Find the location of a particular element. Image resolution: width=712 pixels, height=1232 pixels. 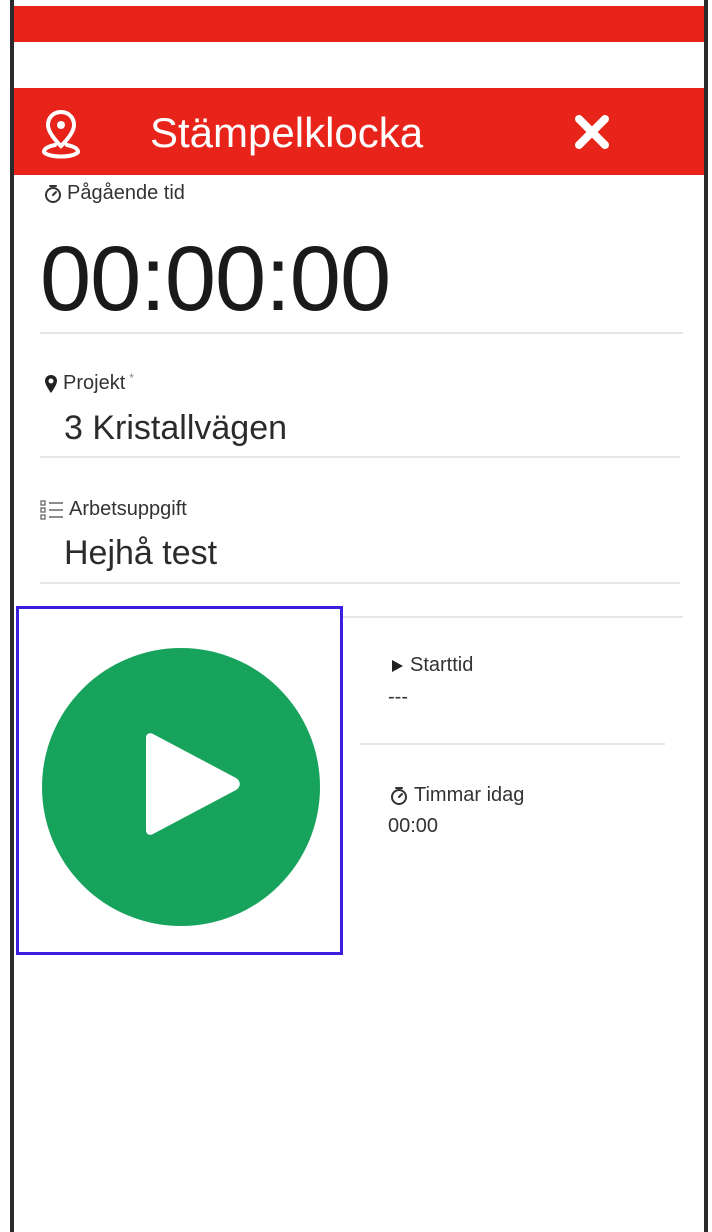

ongoing-time-label-text: Pågående tid is located at coordinates (126, 193).